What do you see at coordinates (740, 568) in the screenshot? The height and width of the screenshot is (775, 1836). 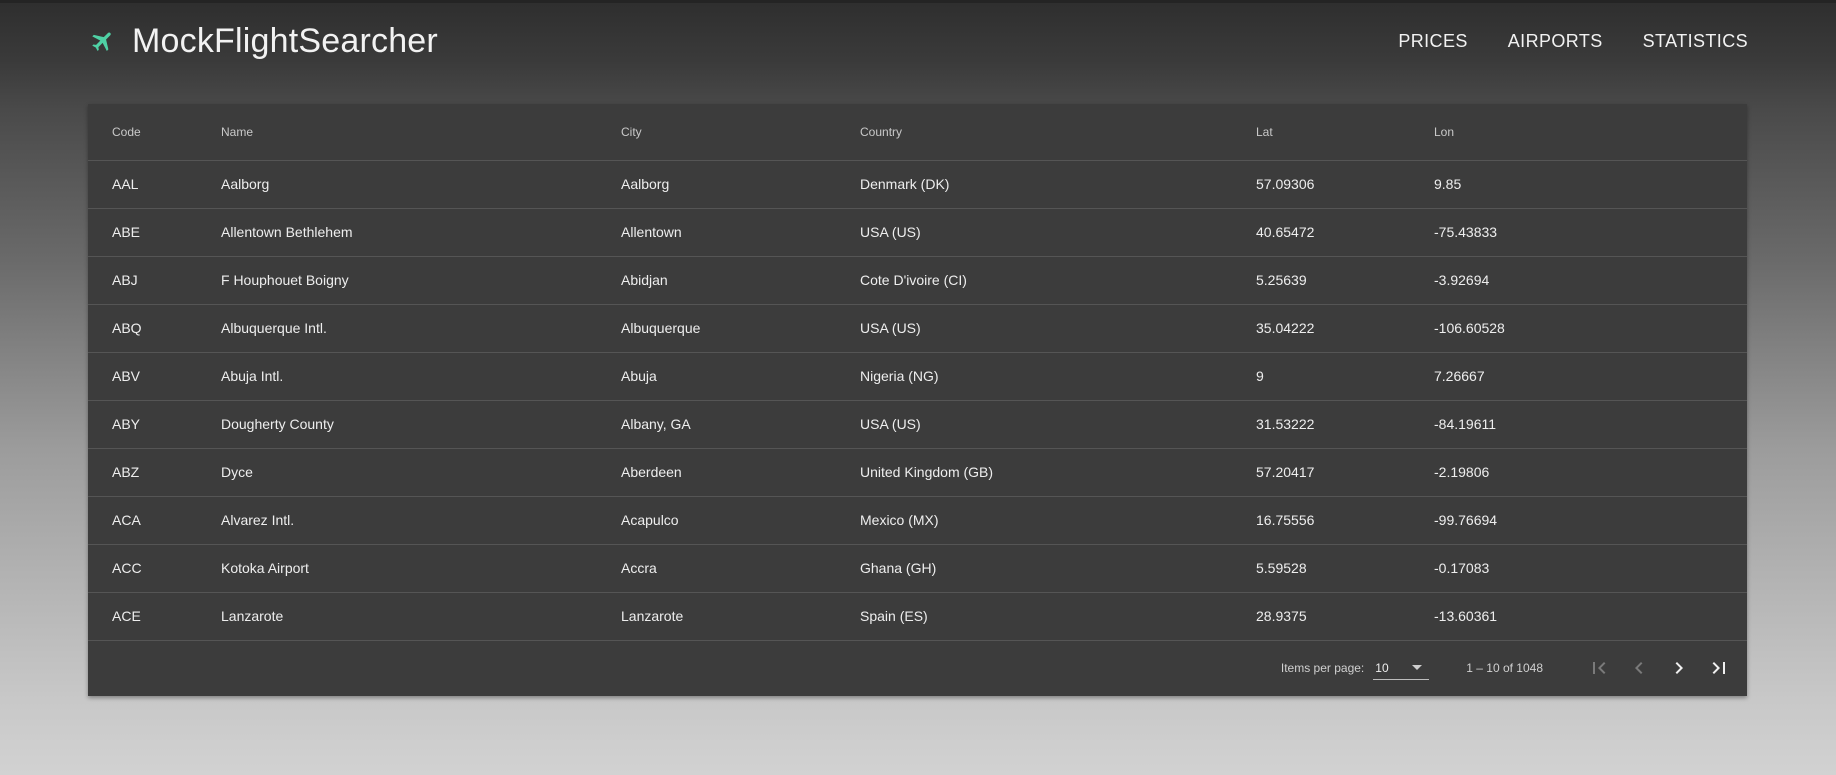 I see `cell-city: Accra` at bounding box center [740, 568].